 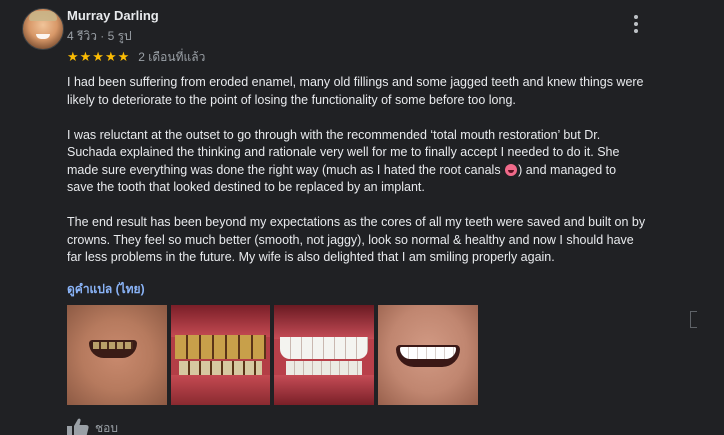 I want to click on photo-before-smile, so click(x=117, y=355).